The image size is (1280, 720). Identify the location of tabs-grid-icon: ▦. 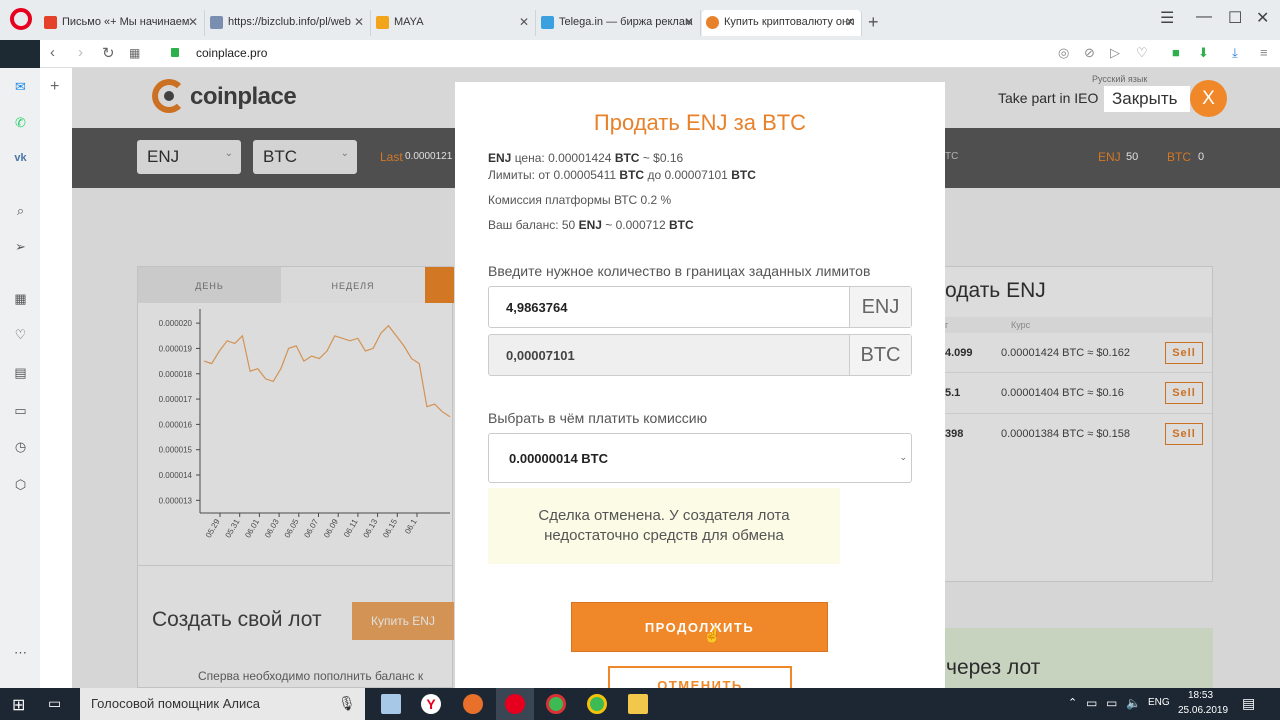
(134, 53).